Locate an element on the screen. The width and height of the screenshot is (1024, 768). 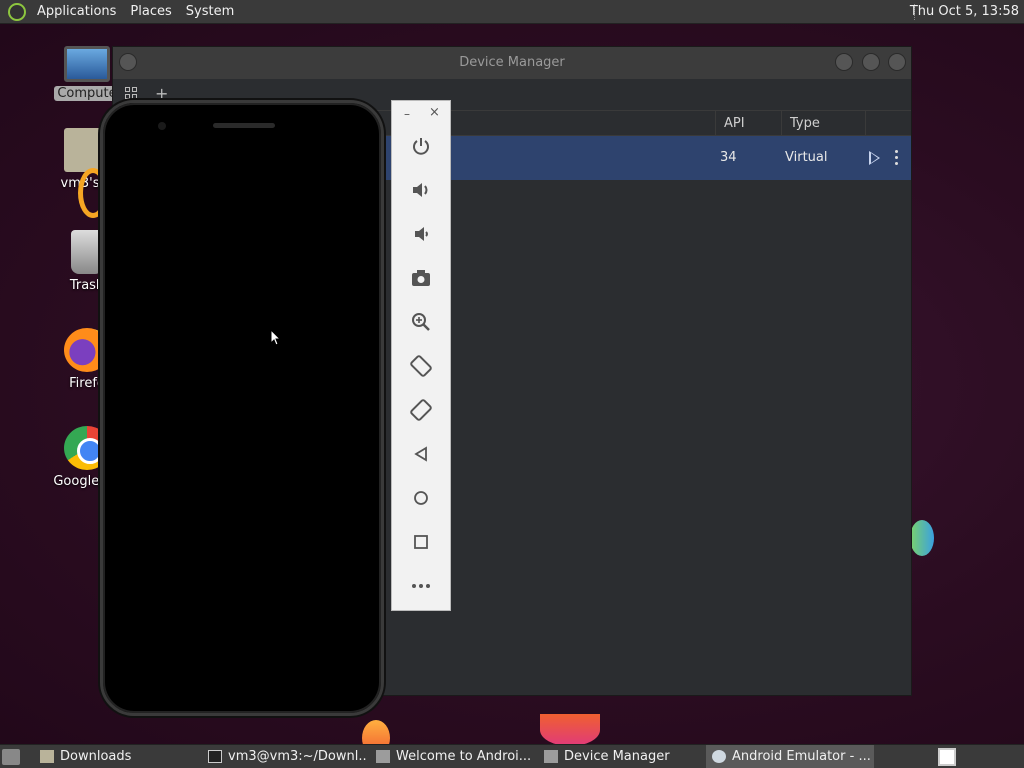
window-titlebar: Device Manager is located at coordinates (512, 63).